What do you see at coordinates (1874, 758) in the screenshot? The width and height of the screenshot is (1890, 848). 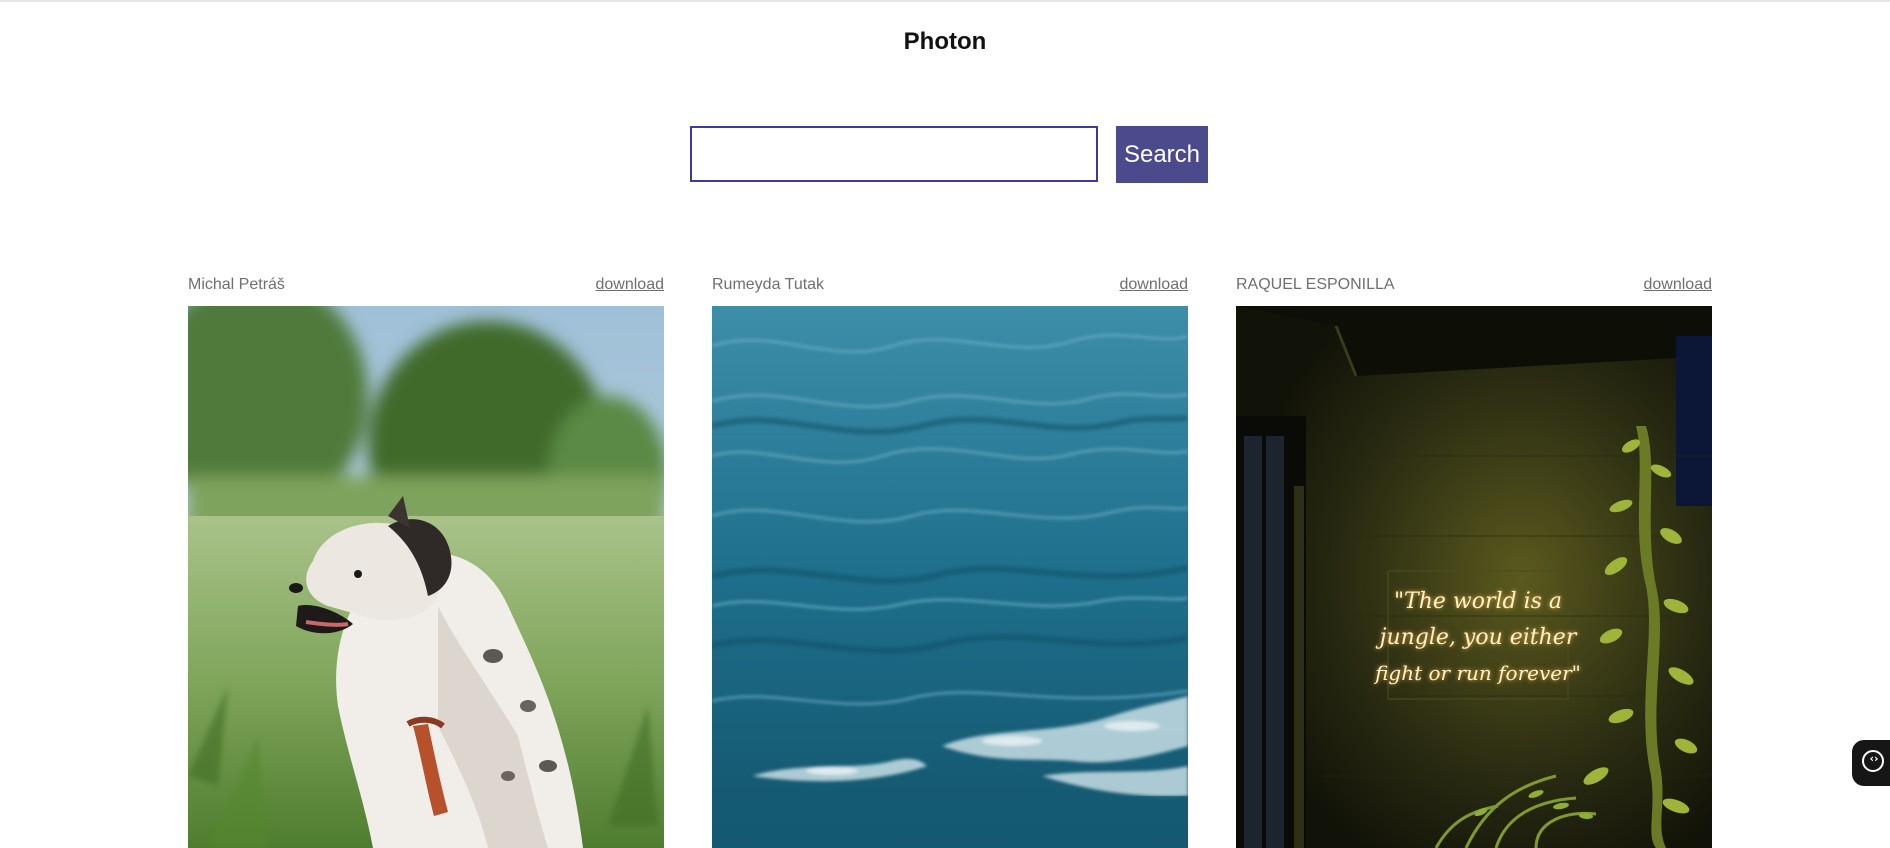 I see `code-brackets-glyph: ‹›` at bounding box center [1874, 758].